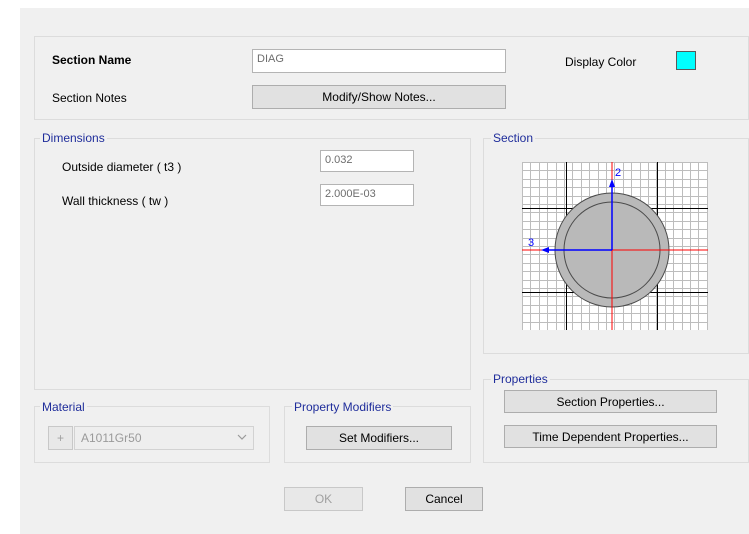  Describe the element at coordinates (111, 438) in the screenshot. I see `material-select-value: A1011Gr50` at that location.